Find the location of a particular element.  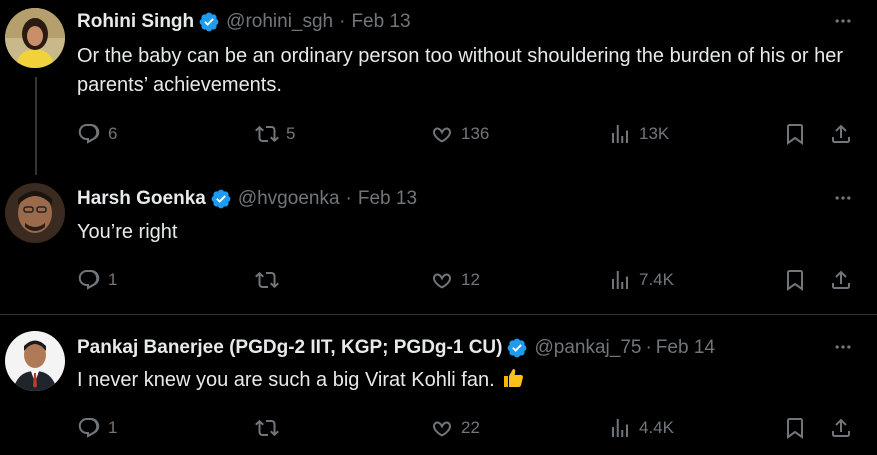

retweet-button: 5 is located at coordinates (275, 134).